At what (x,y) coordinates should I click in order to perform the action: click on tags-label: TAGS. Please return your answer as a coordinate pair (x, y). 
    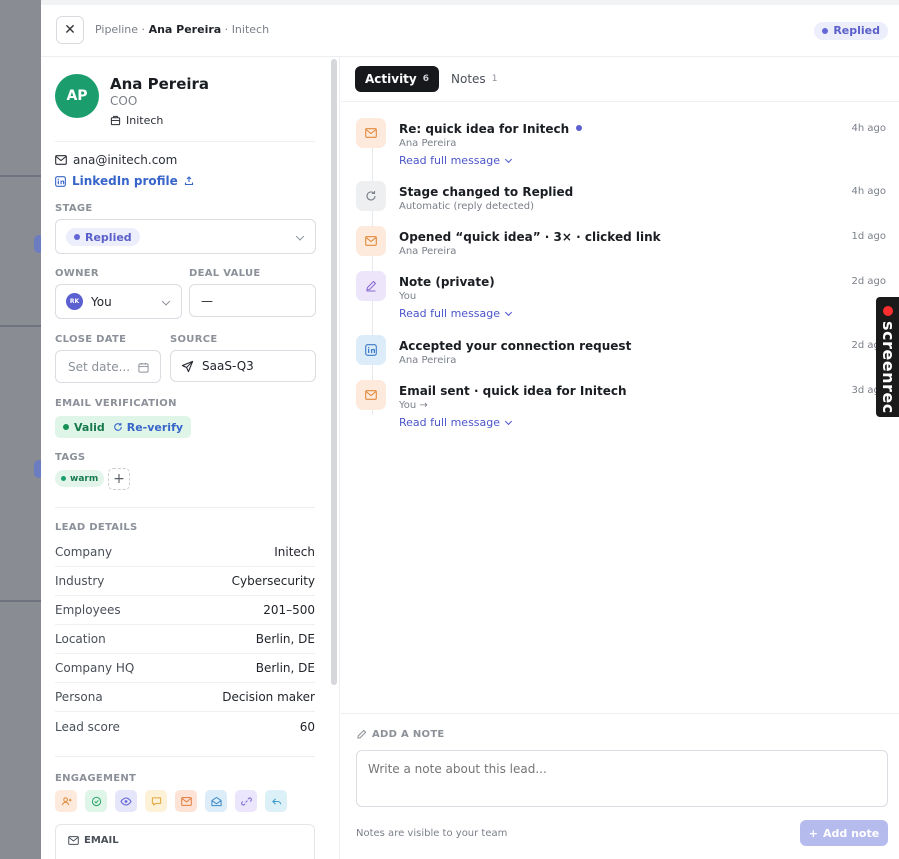
    Looking at the image, I should click on (70, 457).